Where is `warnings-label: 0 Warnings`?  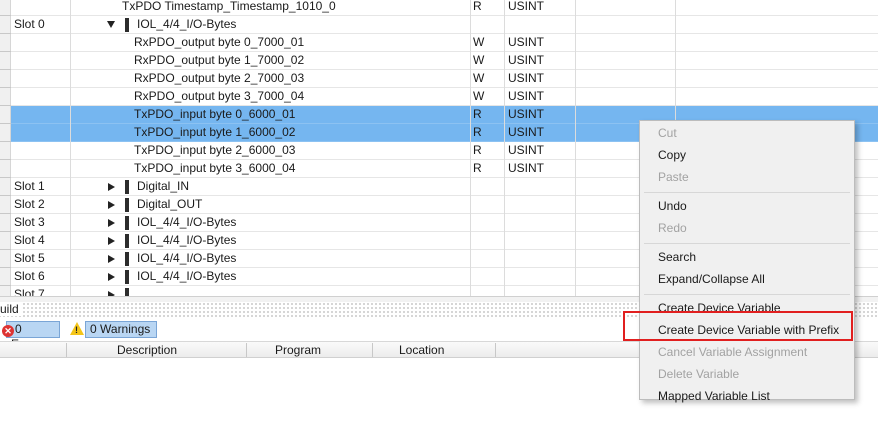 warnings-label: 0 Warnings is located at coordinates (120, 329).